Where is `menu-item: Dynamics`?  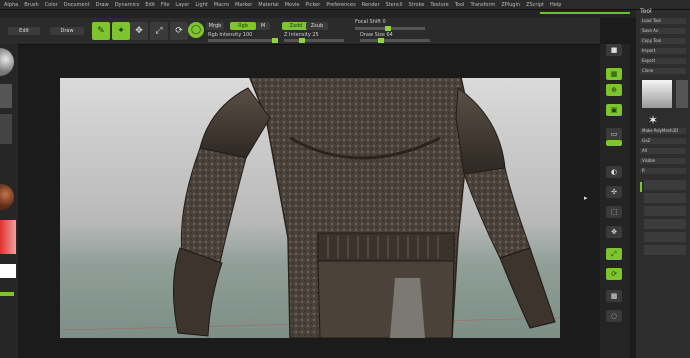
menu-item: Dynamics is located at coordinates (127, 5).